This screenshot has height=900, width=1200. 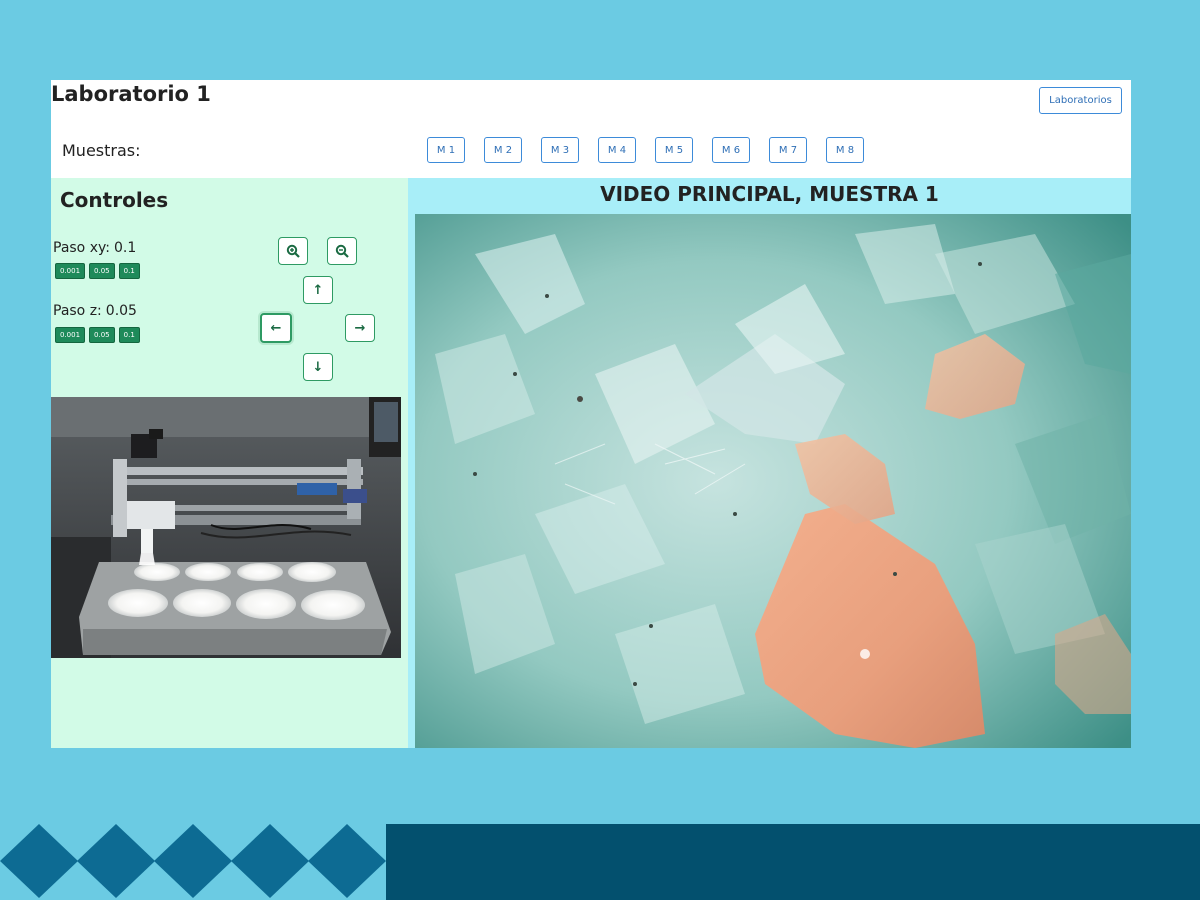 I want to click on xy-step-label-text: Paso xy:, so click(x=81, y=248).